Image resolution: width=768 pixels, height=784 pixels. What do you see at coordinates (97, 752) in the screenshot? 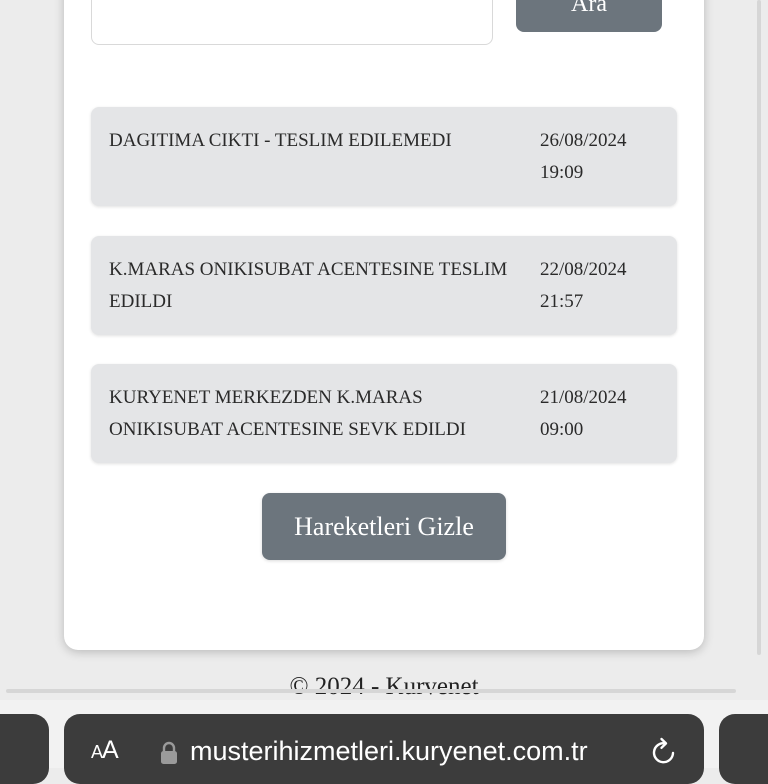
I see `reader-small-a: A` at bounding box center [97, 752].